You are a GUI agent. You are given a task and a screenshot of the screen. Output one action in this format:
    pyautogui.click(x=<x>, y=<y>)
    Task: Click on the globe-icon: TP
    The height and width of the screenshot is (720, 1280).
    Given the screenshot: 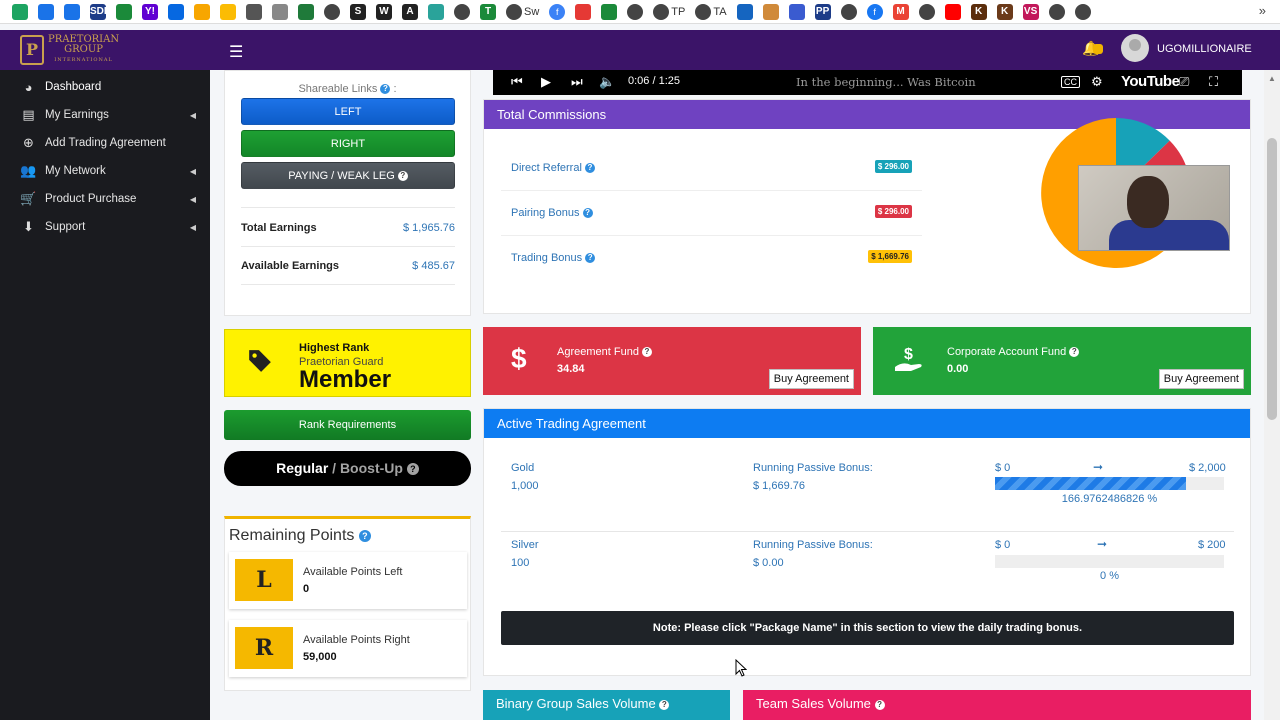 What is the action you would take?
    pyautogui.click(x=669, y=11)
    